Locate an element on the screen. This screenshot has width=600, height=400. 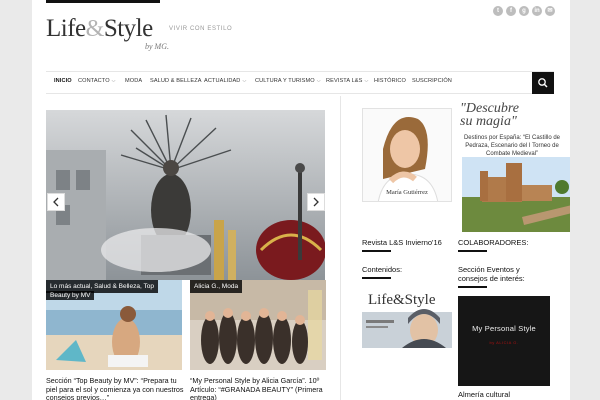
nav-item-contacto: CONTACTO ⌵ is located at coordinates (97, 81).